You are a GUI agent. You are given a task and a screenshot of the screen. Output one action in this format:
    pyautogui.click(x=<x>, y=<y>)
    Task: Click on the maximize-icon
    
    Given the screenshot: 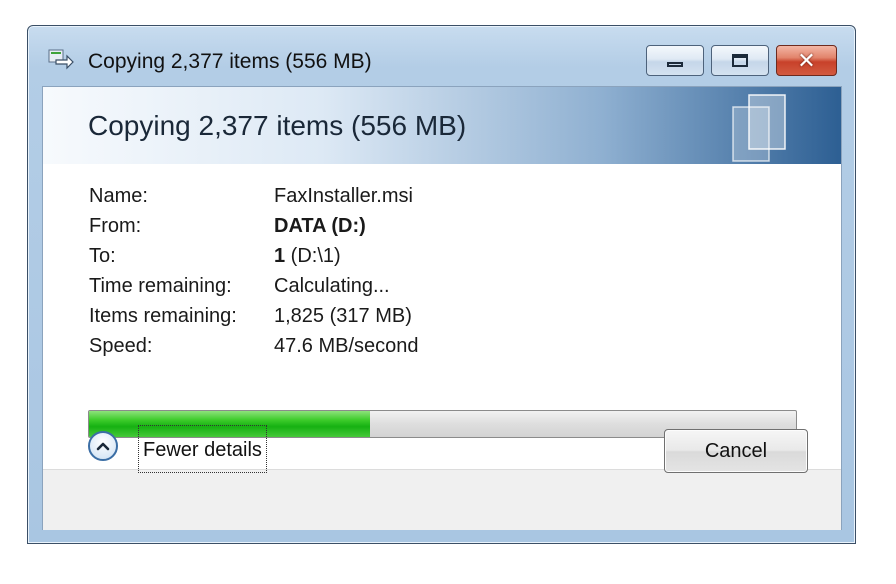 What is the action you would take?
    pyautogui.click(x=740, y=60)
    